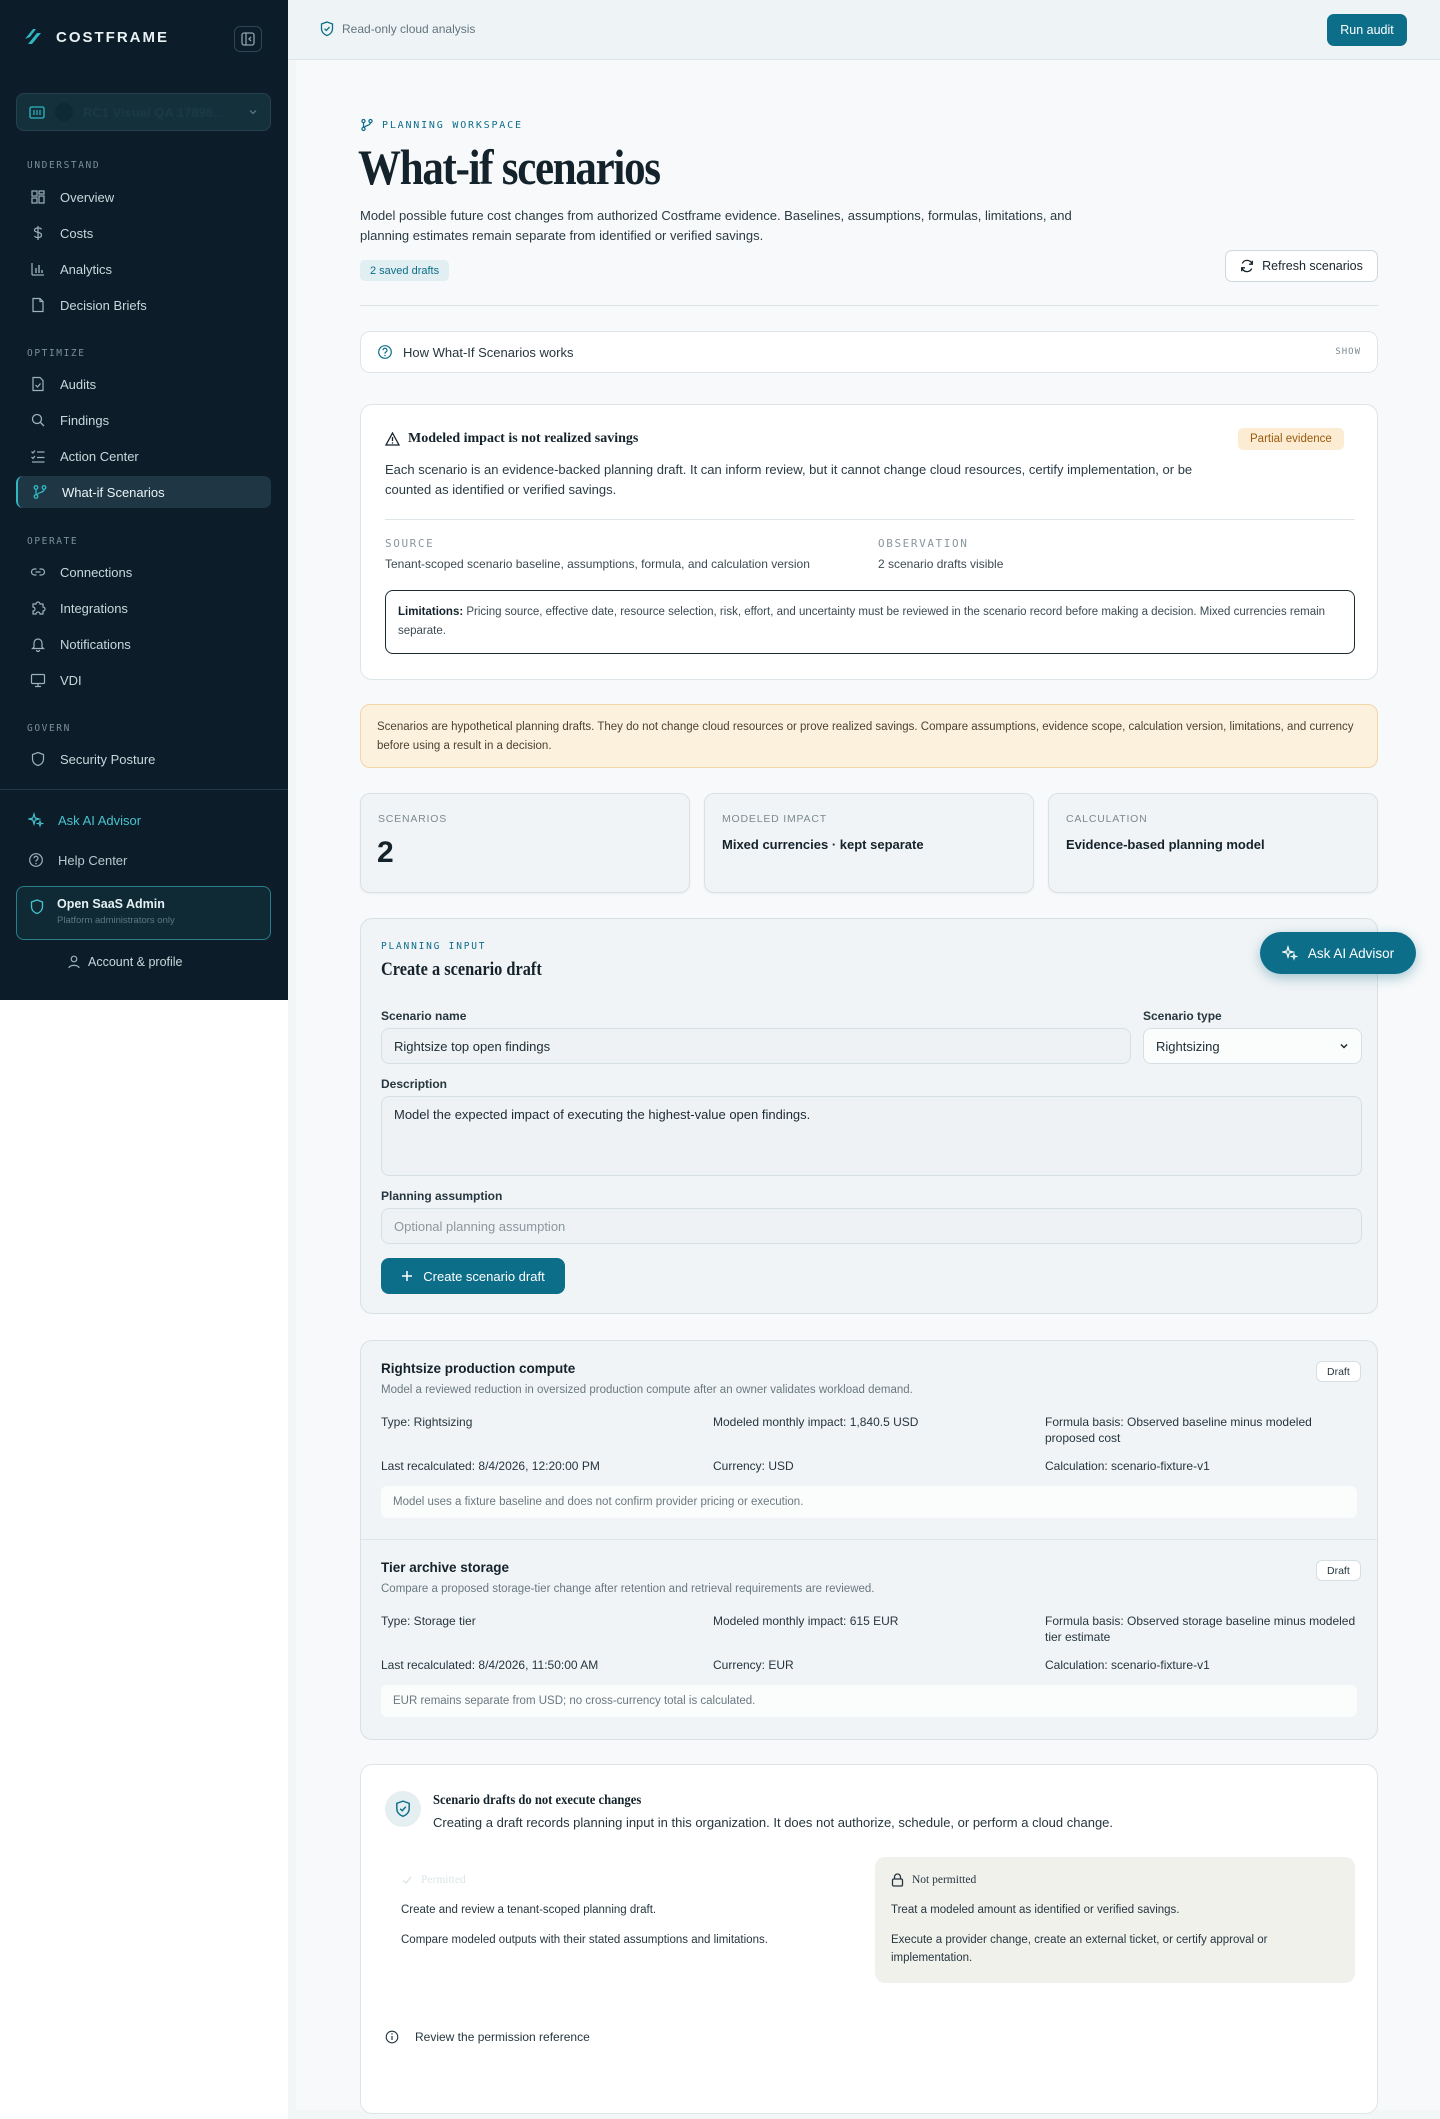 The height and width of the screenshot is (2119, 1440). What do you see at coordinates (37, 269) in the screenshot?
I see `bar-chart-icon` at bounding box center [37, 269].